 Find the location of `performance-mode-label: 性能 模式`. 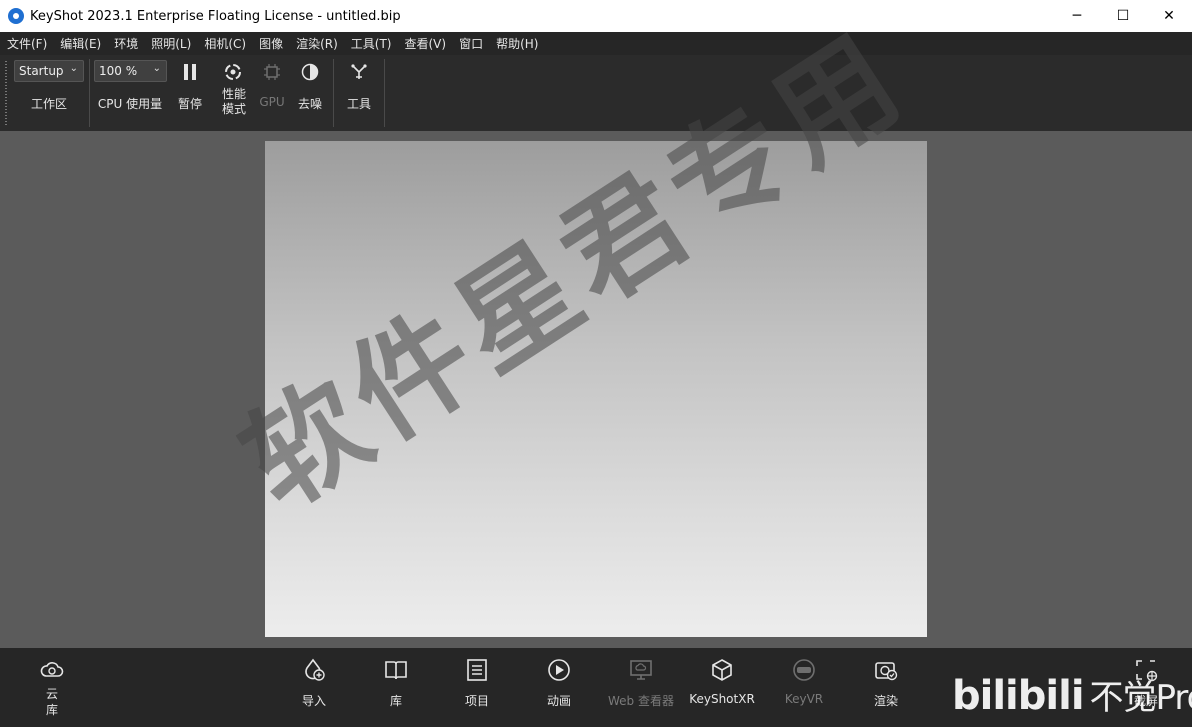

performance-mode-label: 性能 模式 is located at coordinates (234, 102).